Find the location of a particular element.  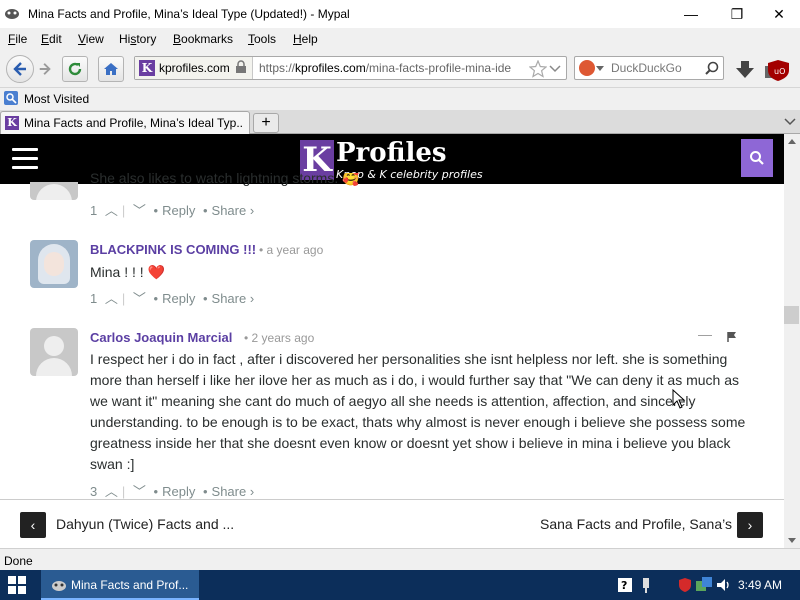

next-post-link: Sana Facts and Profile, Sana’s I is located at coordinates (636, 524).